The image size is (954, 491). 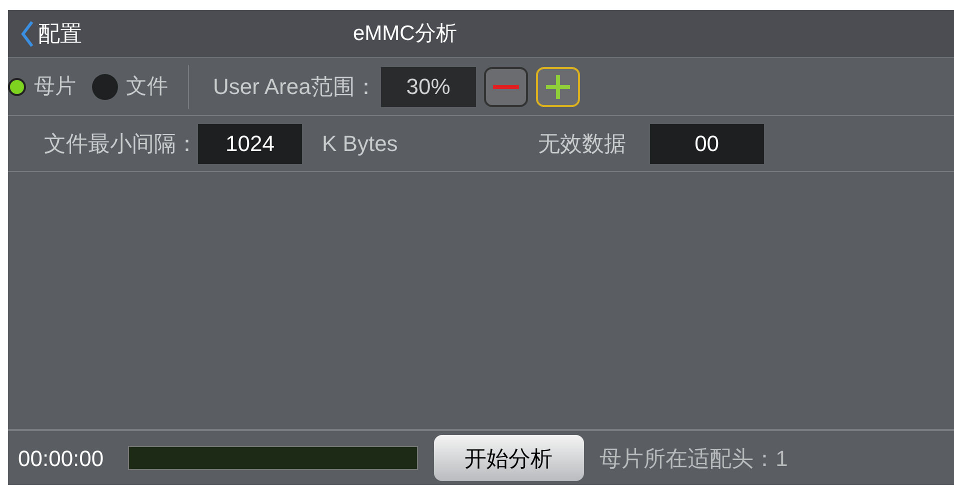 I want to click on user-area-field: 30%, so click(x=428, y=86).